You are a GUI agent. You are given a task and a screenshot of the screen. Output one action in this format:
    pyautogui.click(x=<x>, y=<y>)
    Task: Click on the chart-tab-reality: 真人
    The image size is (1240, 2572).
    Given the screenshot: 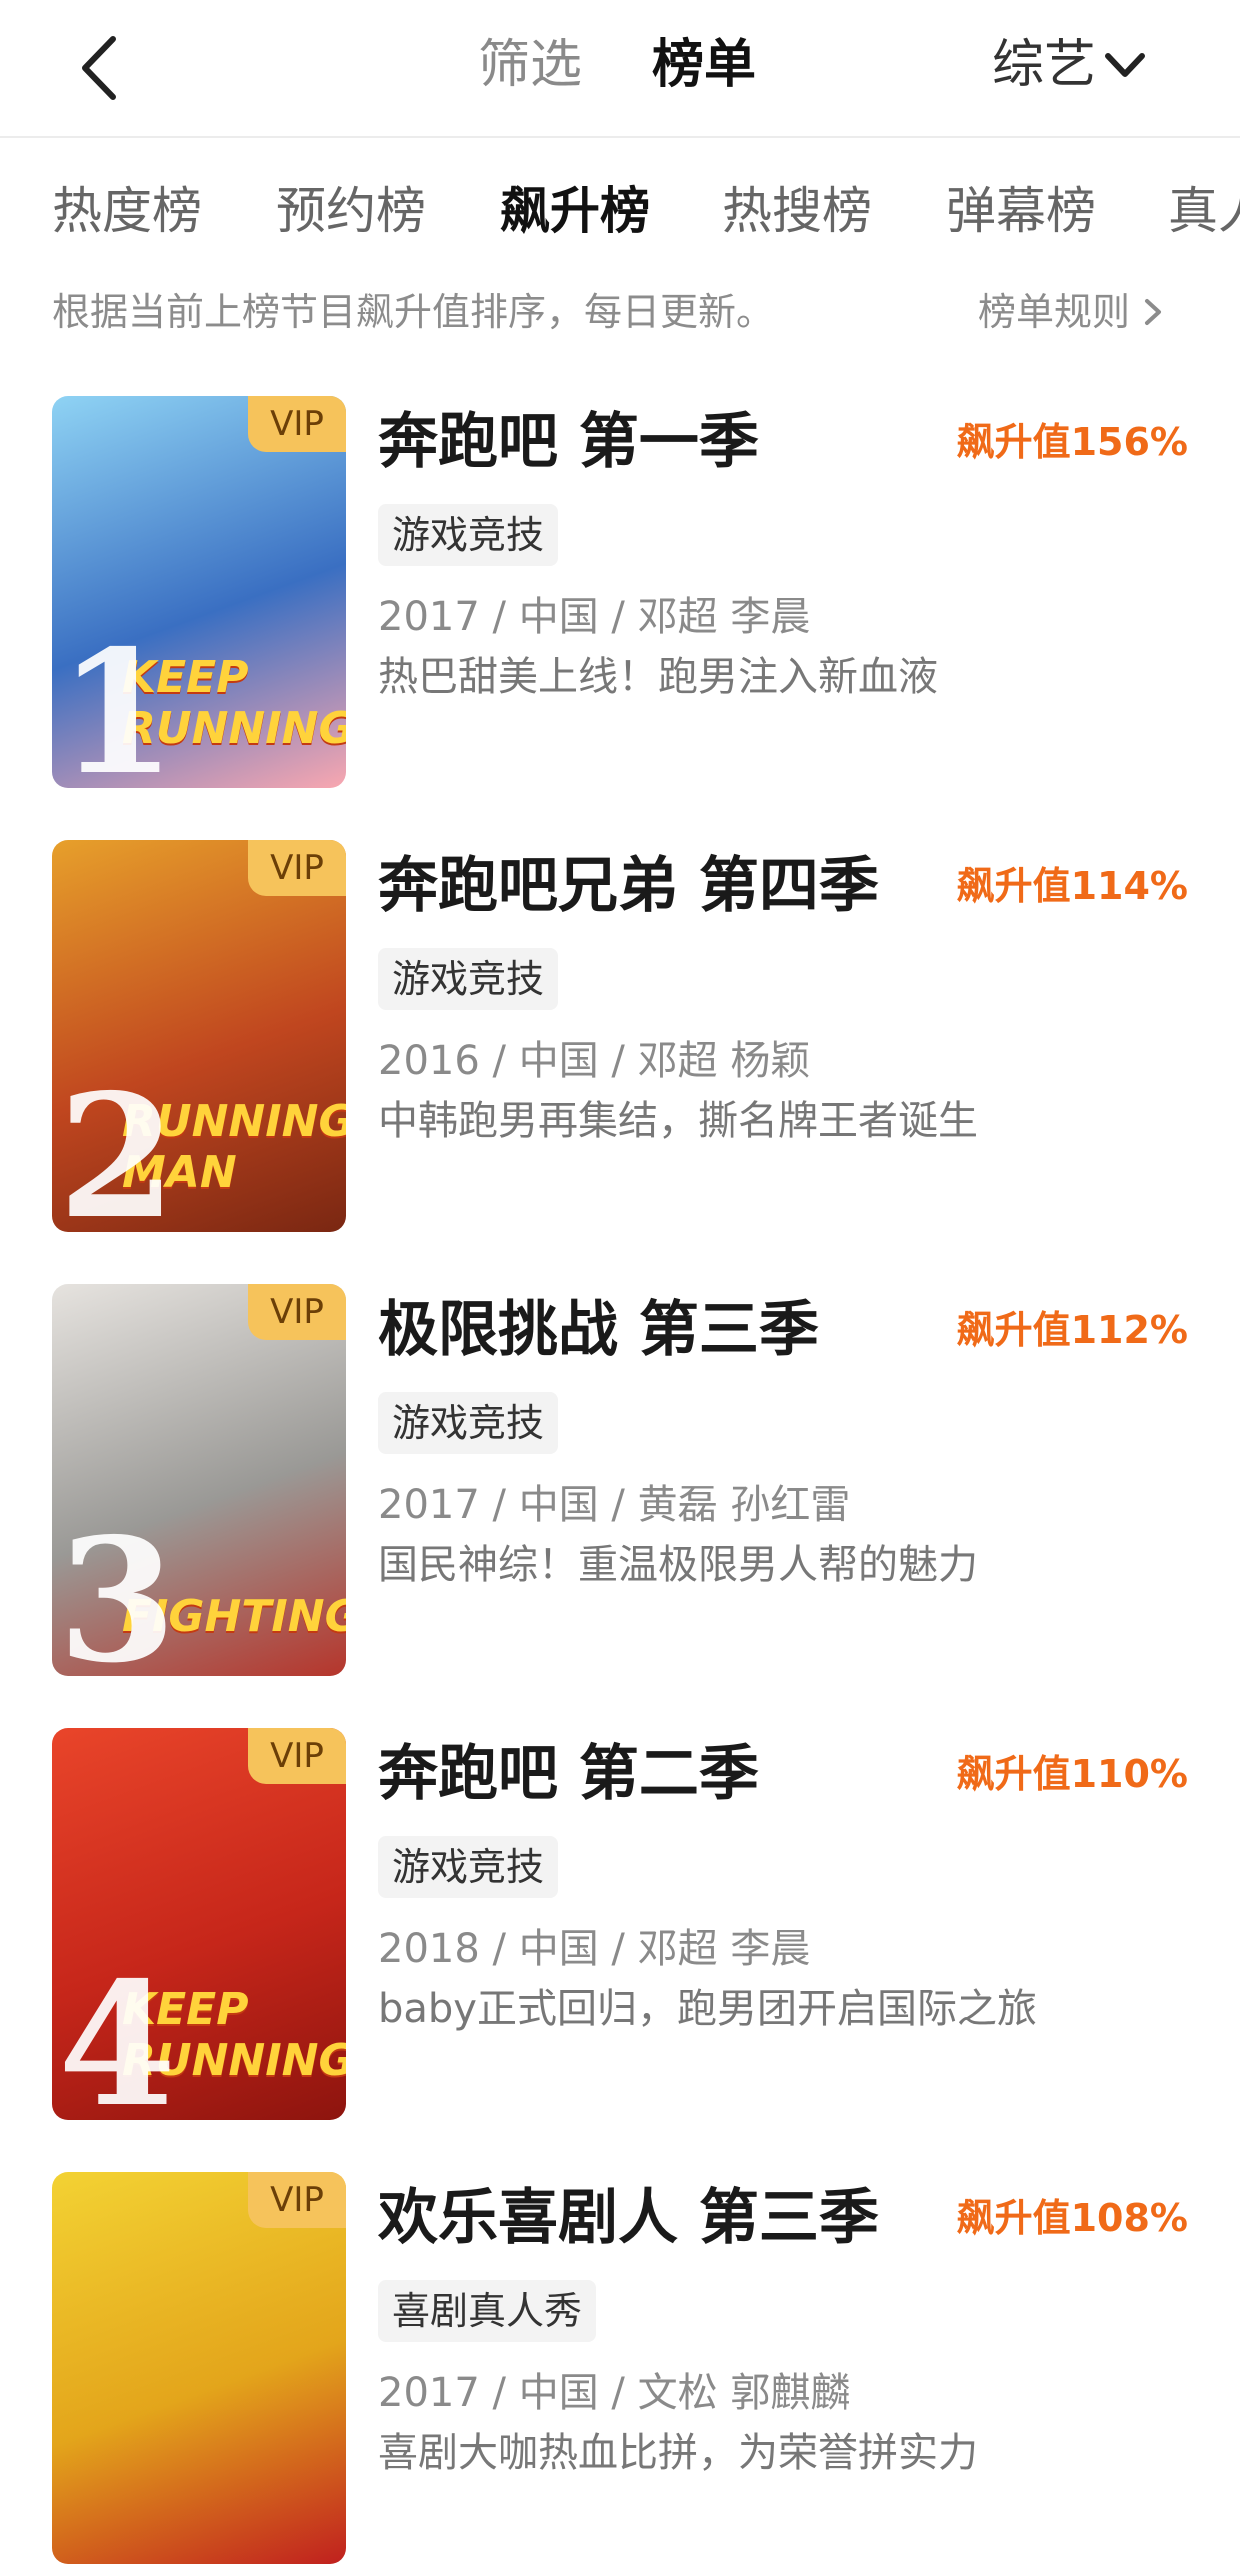 What is the action you would take?
    pyautogui.click(x=1204, y=211)
    